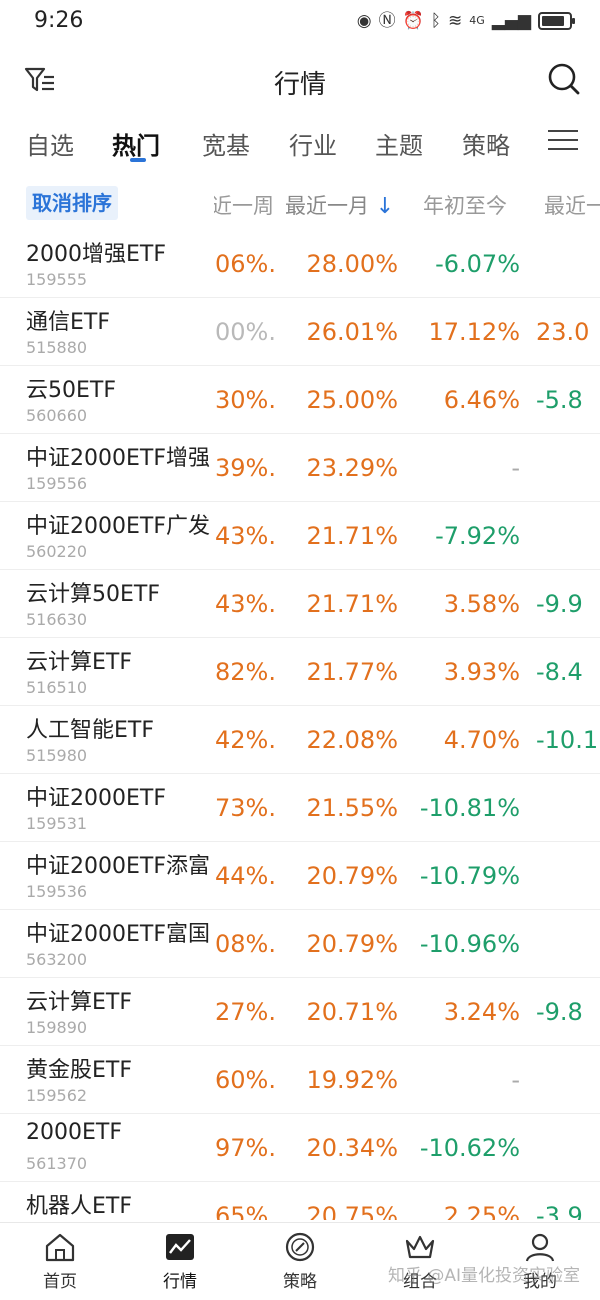 This screenshot has width=600, height=1300. Describe the element at coordinates (72, 203) in the screenshot. I see `cancel-sort-button: 取消排序` at that location.